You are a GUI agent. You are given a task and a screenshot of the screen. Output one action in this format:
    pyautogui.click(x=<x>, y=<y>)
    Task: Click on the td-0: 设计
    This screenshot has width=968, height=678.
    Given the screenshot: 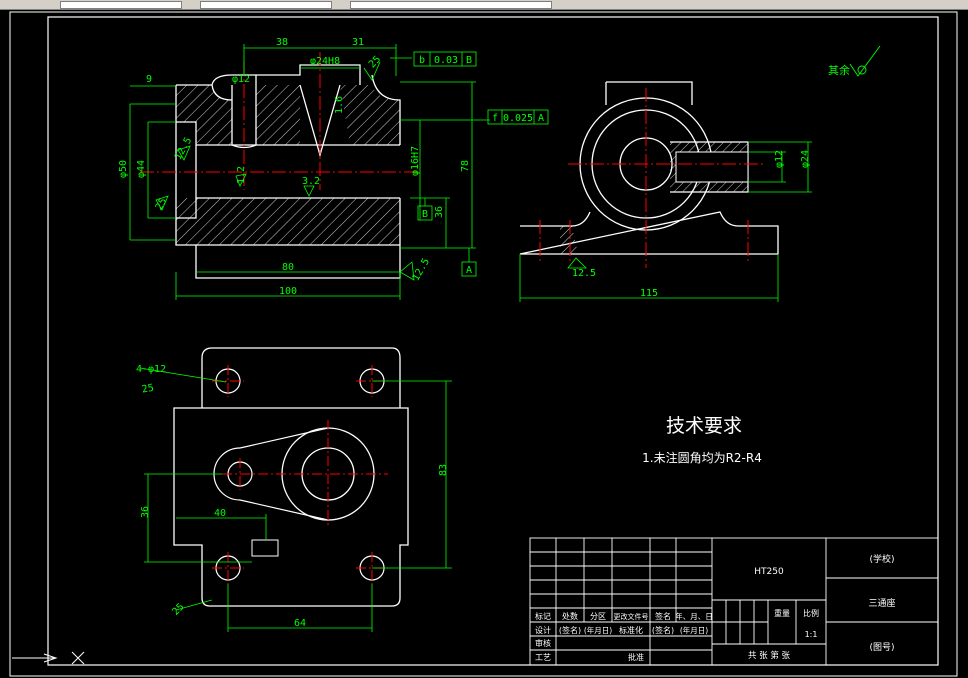 What is the action you would take?
    pyautogui.click(x=543, y=630)
    